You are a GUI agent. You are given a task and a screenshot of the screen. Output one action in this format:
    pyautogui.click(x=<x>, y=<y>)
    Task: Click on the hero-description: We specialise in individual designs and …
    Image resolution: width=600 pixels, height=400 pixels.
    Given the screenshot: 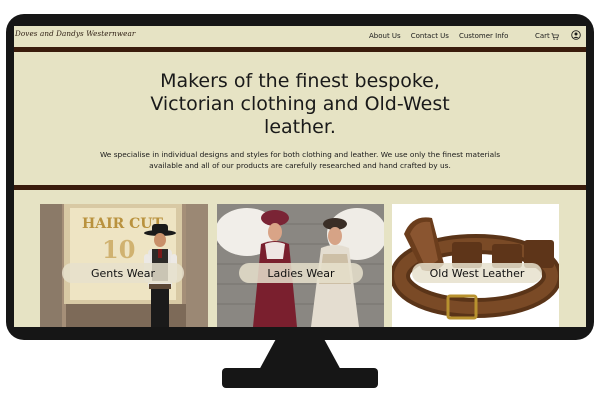 What is the action you would take?
    pyautogui.click(x=300, y=160)
    